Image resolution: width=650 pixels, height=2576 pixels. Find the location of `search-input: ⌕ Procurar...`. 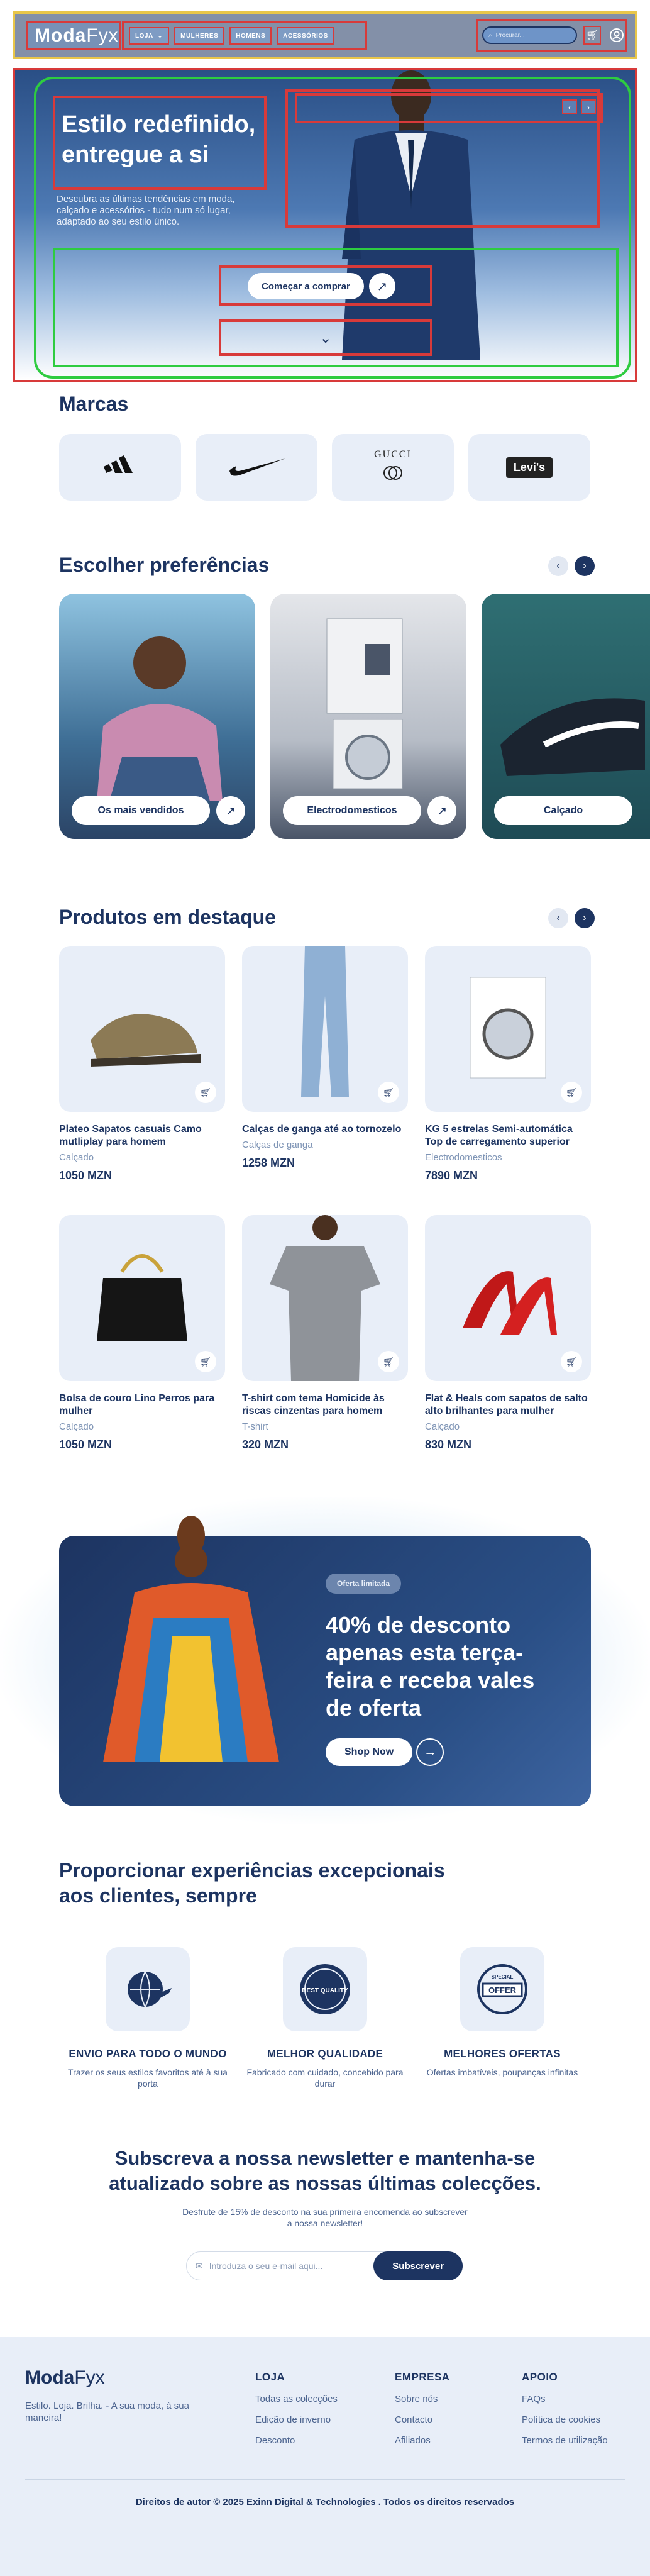

search-input: ⌕ Procurar... is located at coordinates (529, 35).